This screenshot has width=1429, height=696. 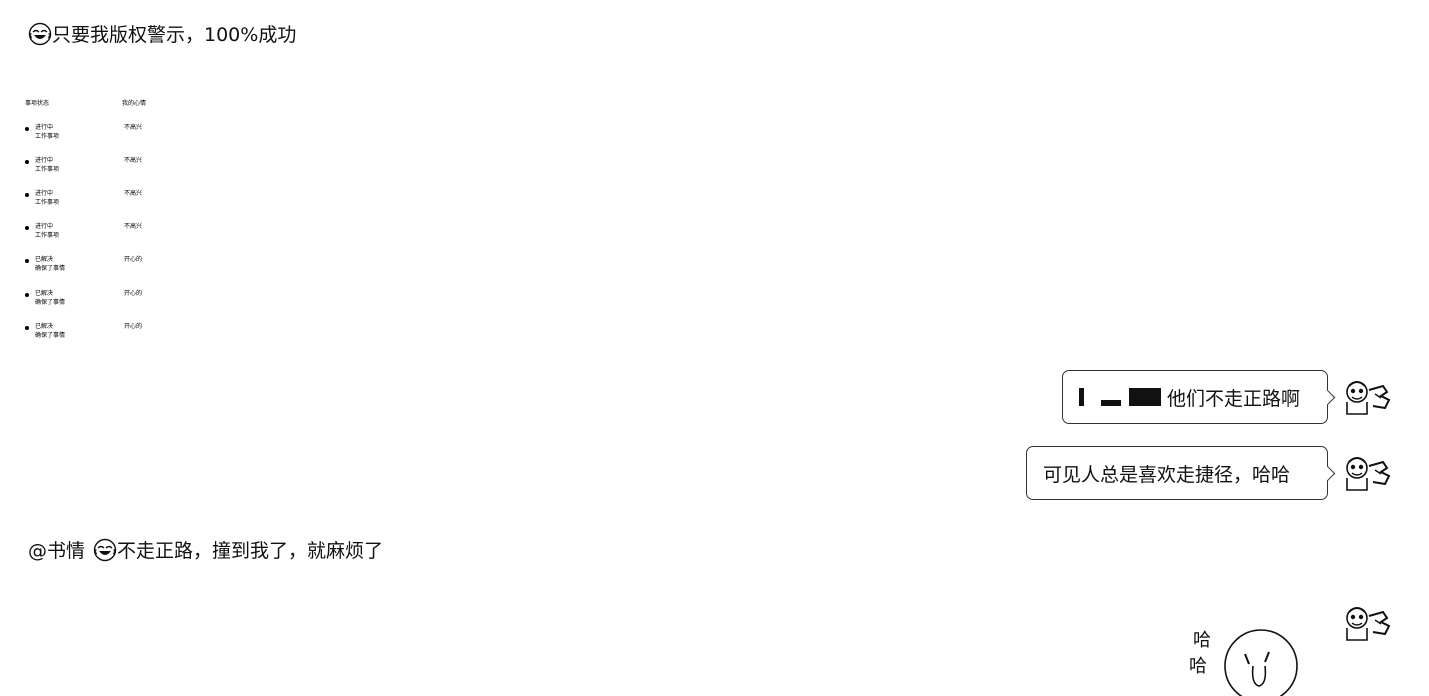 What do you see at coordinates (37, 103) in the screenshot?
I see `mini-header-status: 事项状态` at bounding box center [37, 103].